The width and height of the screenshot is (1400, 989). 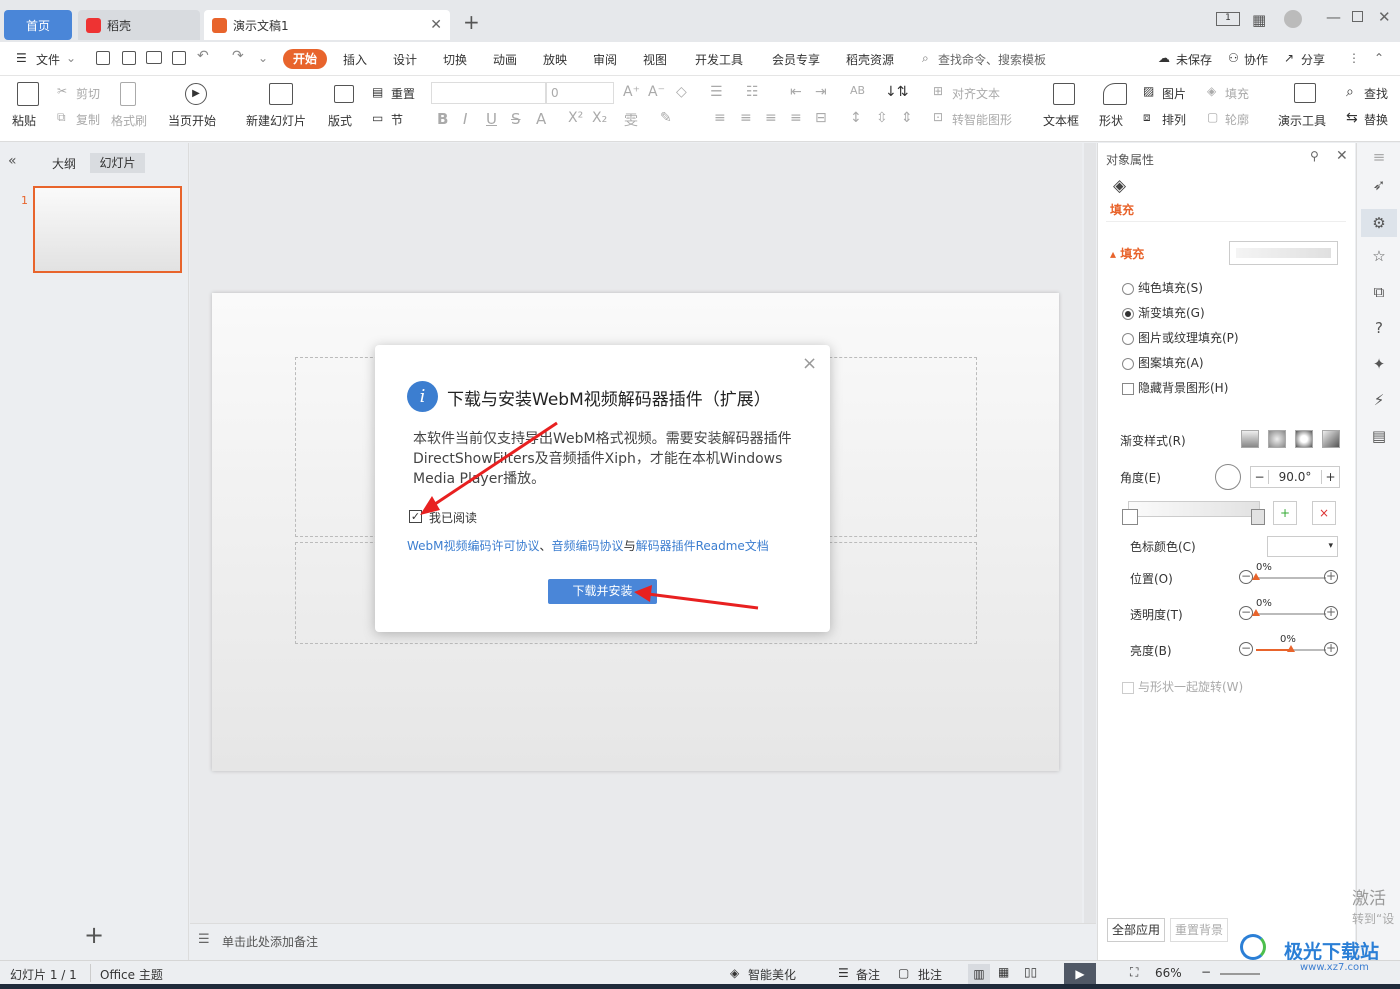 What do you see at coordinates (1373, 919) in the screenshot?
I see `activation-watermark-sub: 转到“设` at bounding box center [1373, 919].